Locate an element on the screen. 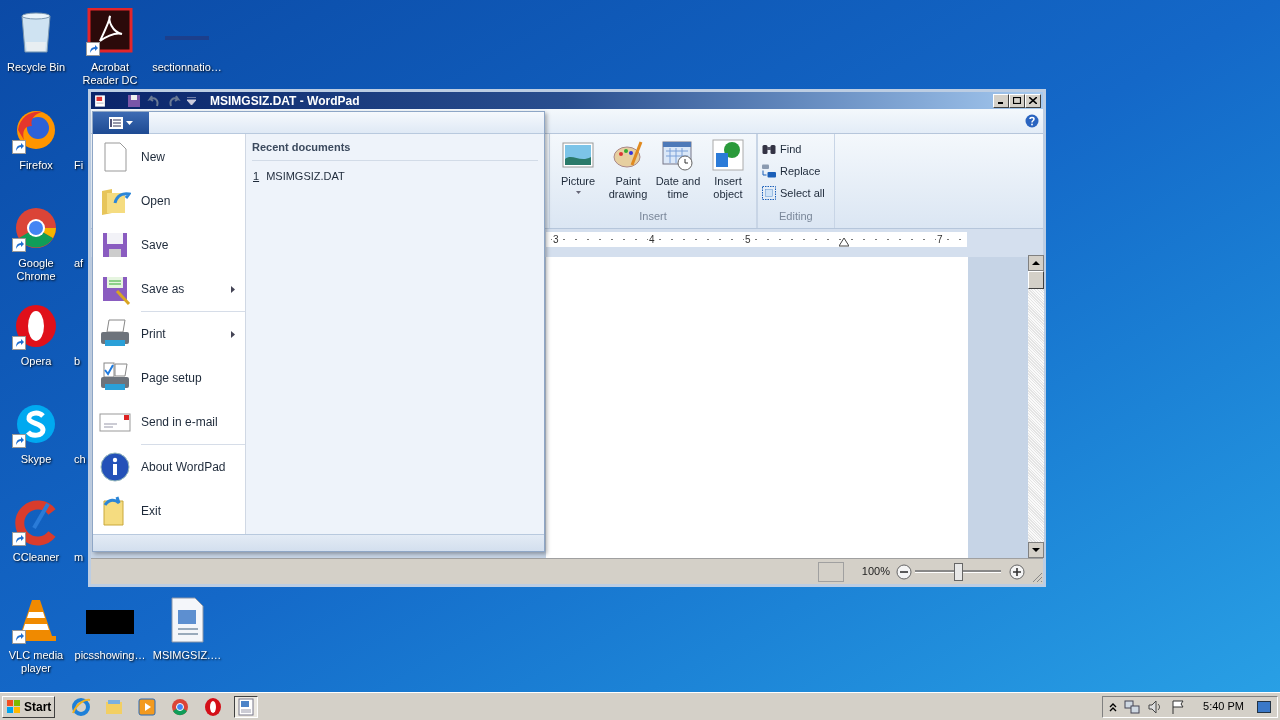 The width and height of the screenshot is (1280, 720). replace-icon is located at coordinates (769, 171).